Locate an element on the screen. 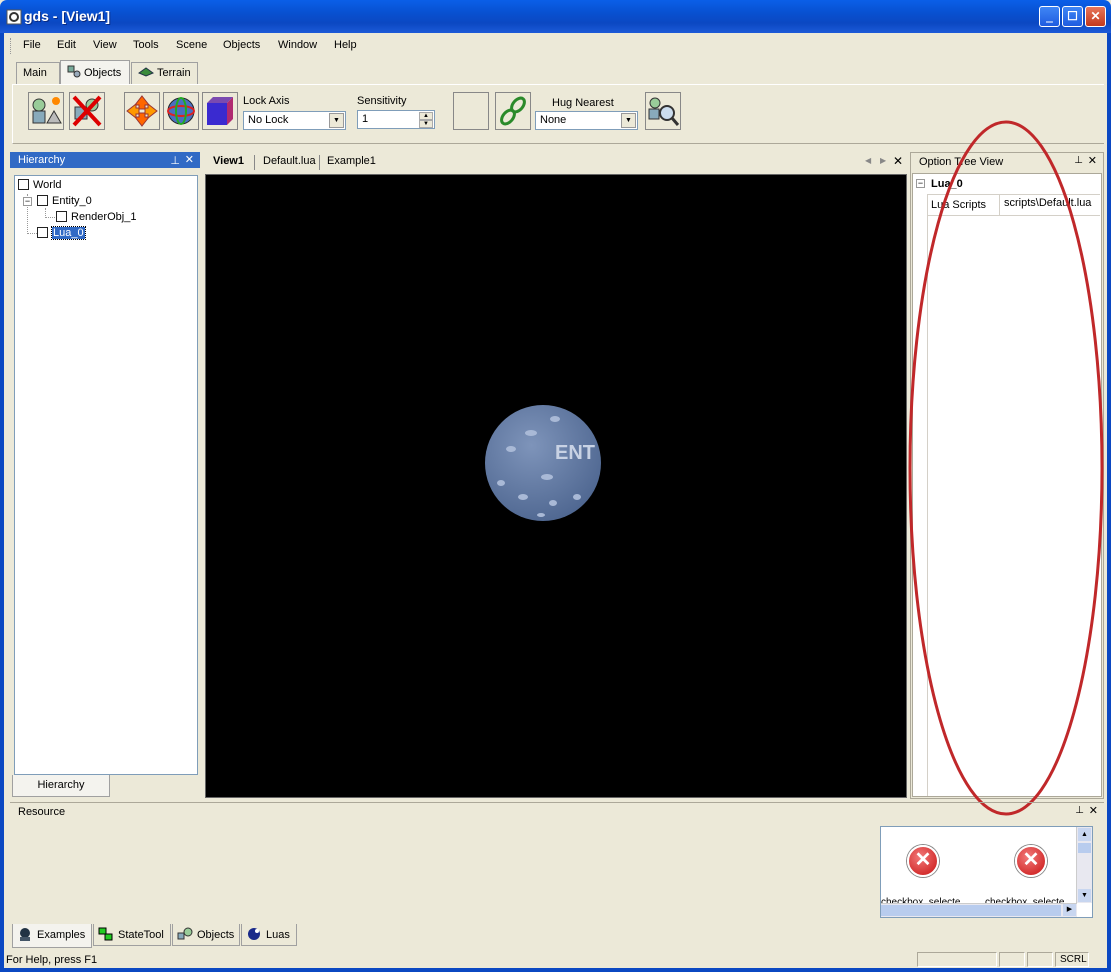 This screenshot has width=1111, height=972. window-frame-left is located at coordinates (2, 502).